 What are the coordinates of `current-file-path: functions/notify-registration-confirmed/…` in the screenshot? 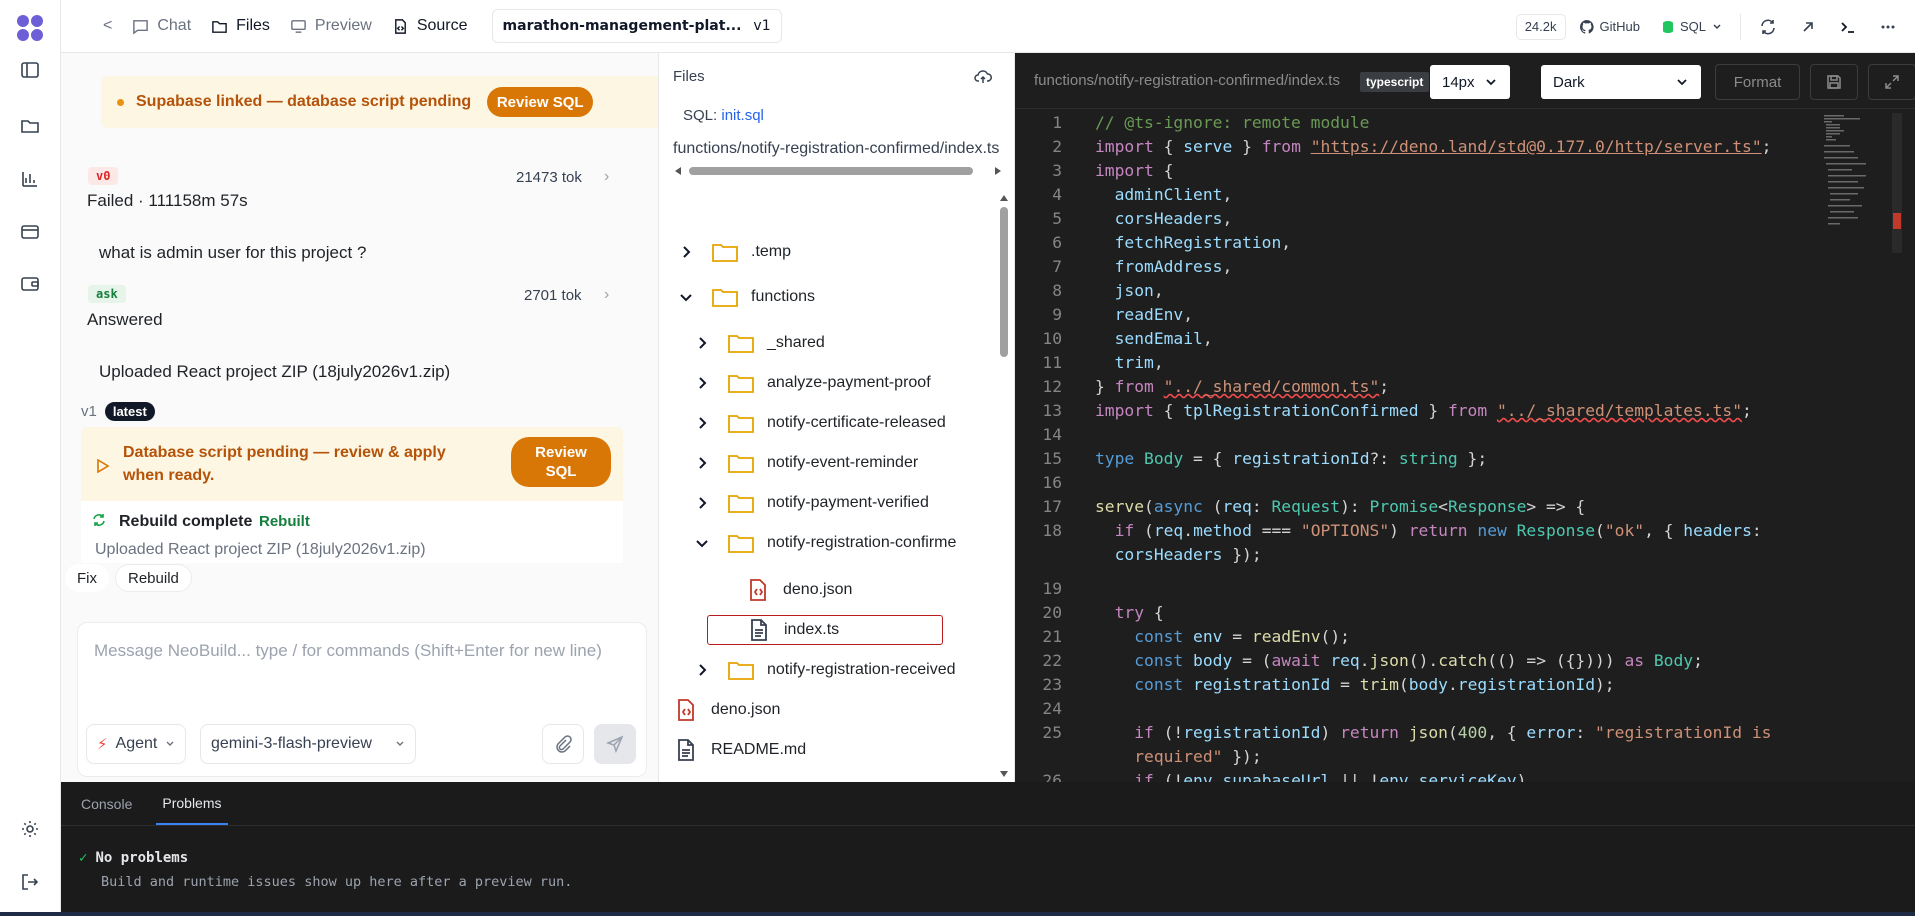 It's located at (836, 148).